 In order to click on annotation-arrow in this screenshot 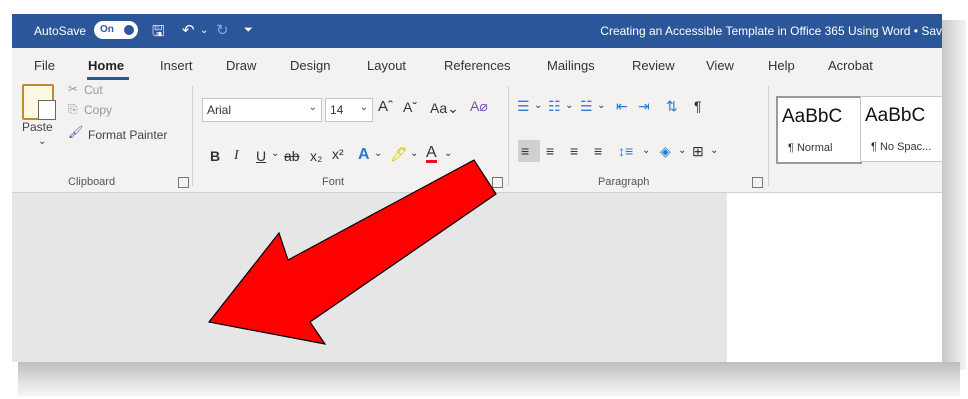, I will do `click(352, 252)`.